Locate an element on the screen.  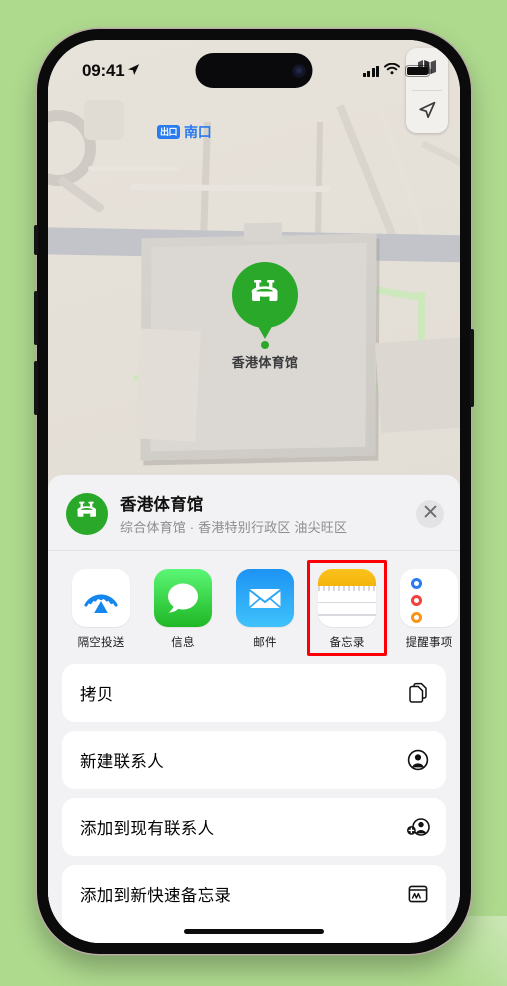
action-group: 拷贝 is located at coordinates (254, 693).